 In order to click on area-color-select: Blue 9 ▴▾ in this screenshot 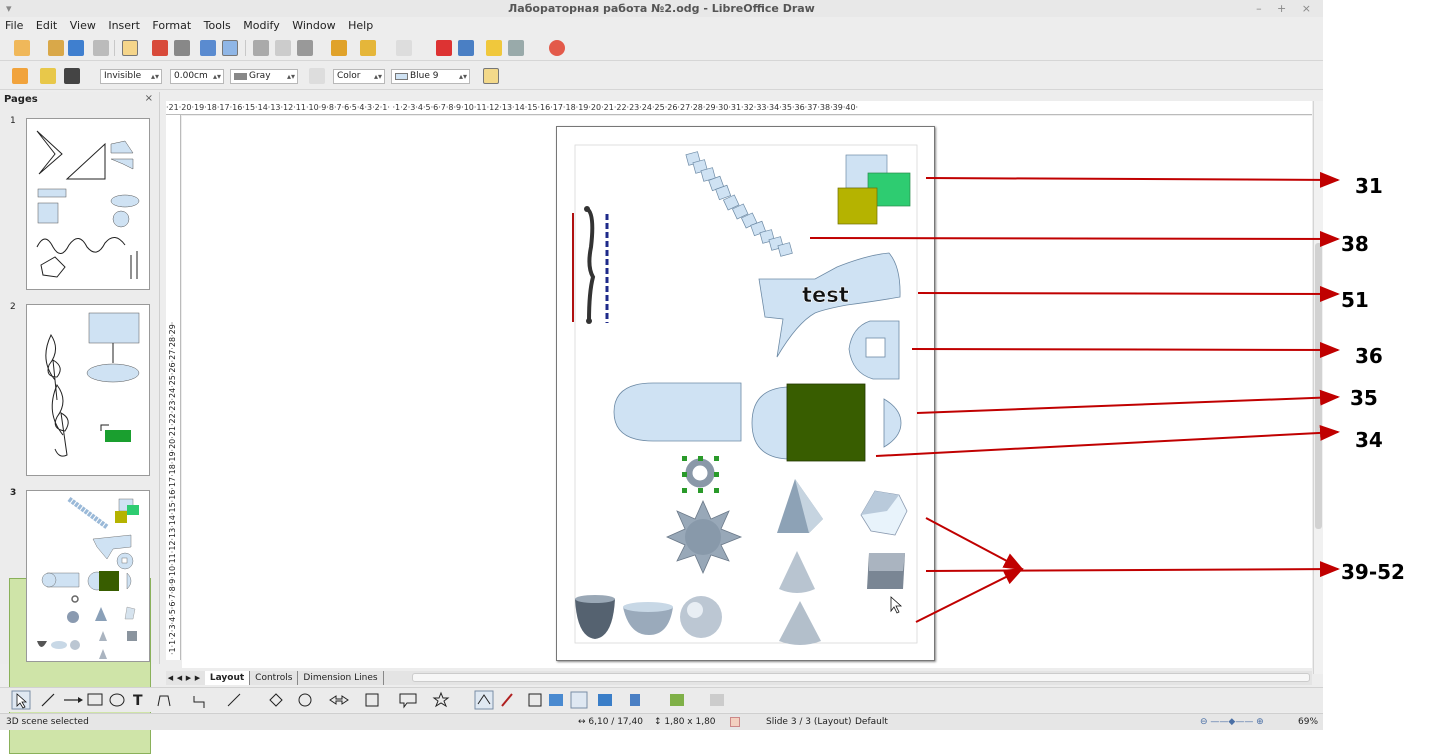, I will do `click(430, 76)`.